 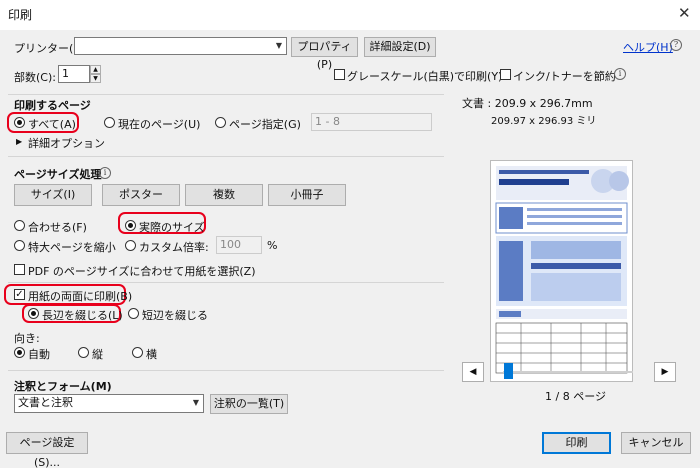 What do you see at coordinates (80, 296) in the screenshot?
I see `duplex-label: 用紙の両面に印刷(B)` at bounding box center [80, 296].